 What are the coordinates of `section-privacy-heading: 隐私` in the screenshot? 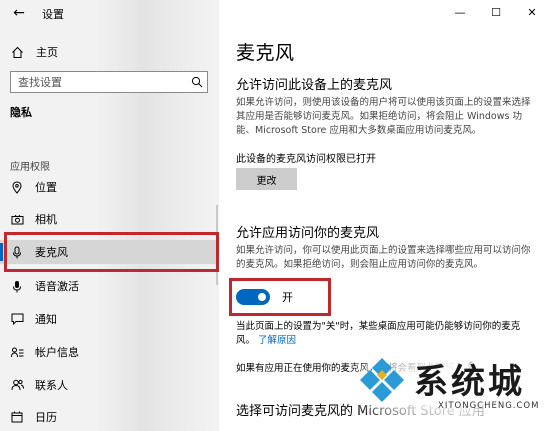 It's located at (21, 112).